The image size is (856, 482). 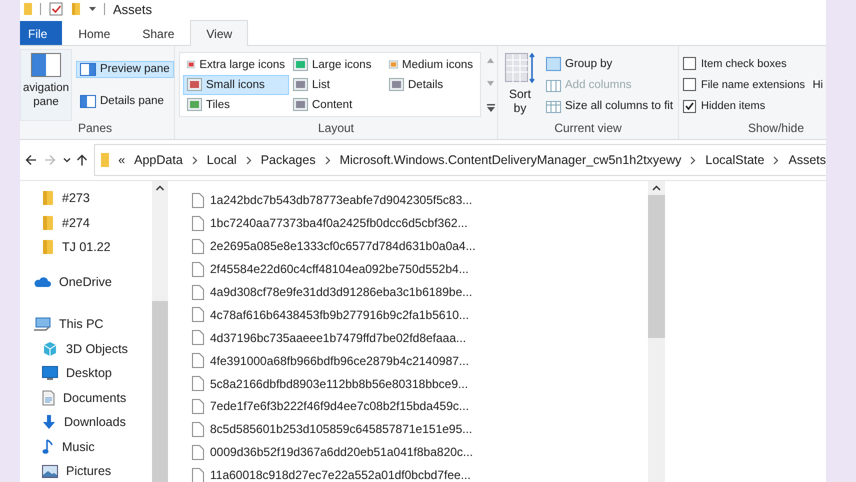 What do you see at coordinates (236, 84) in the screenshot?
I see `layout-option: Small icons` at bounding box center [236, 84].